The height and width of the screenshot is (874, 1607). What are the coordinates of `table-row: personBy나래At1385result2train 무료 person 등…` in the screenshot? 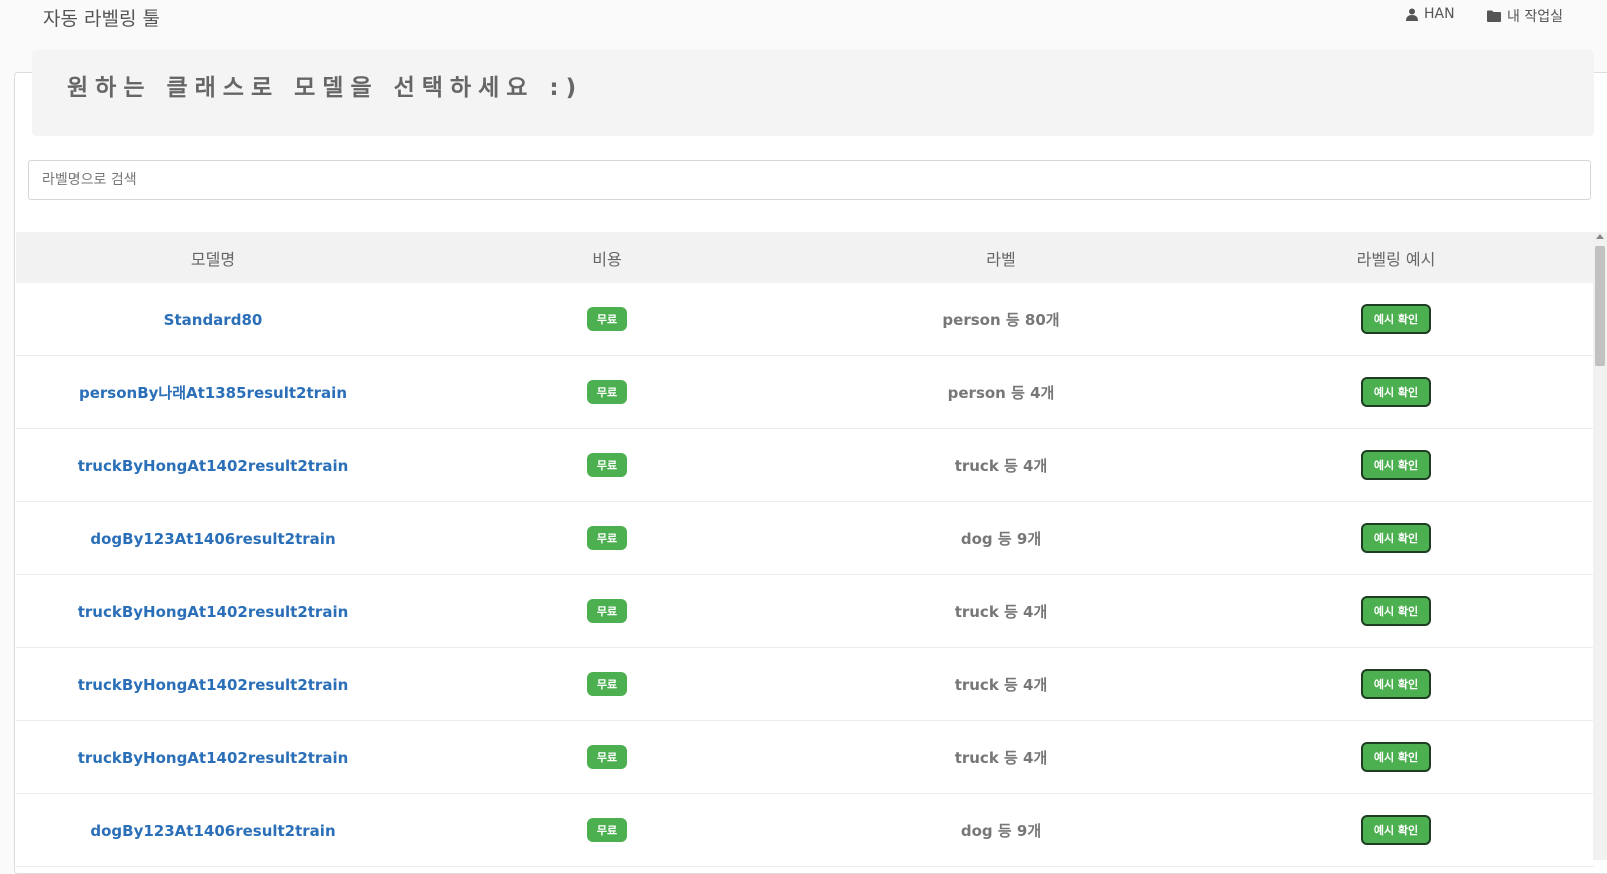 It's located at (805, 392).